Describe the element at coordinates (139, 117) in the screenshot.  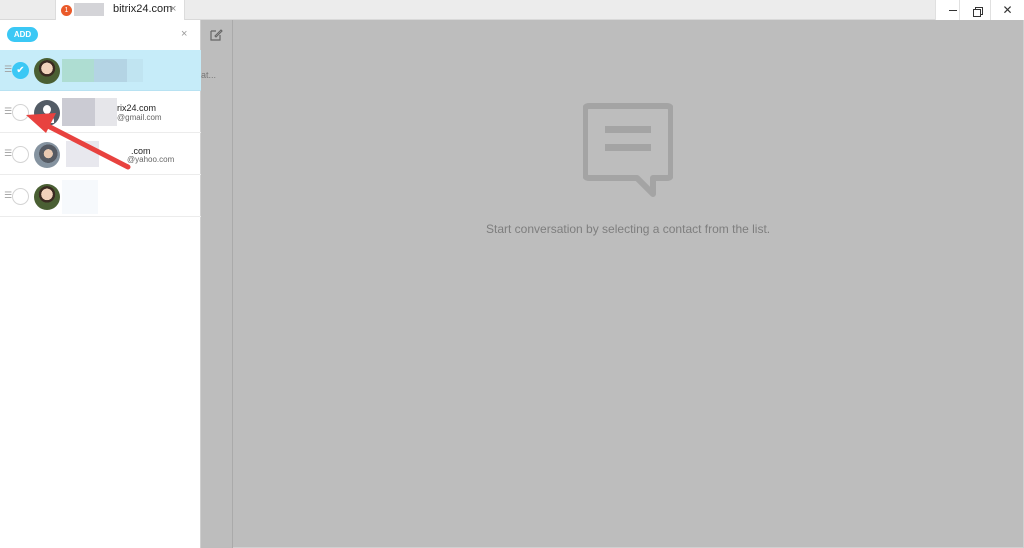
I see `contact-email: @gmail.com` at that location.